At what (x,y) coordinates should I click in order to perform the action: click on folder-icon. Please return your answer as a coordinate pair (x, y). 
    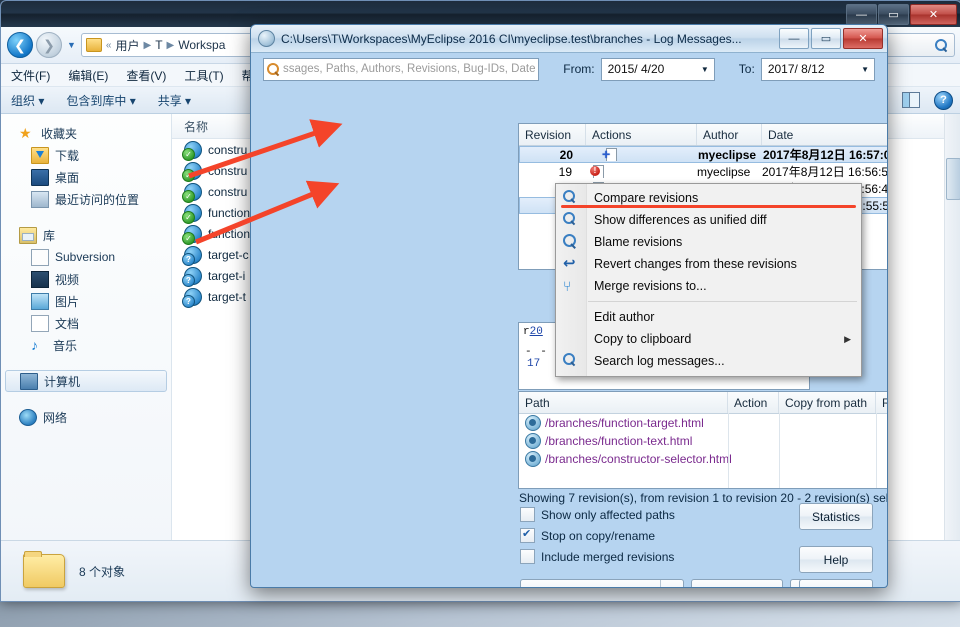
    Looking at the image, I should click on (93, 45).